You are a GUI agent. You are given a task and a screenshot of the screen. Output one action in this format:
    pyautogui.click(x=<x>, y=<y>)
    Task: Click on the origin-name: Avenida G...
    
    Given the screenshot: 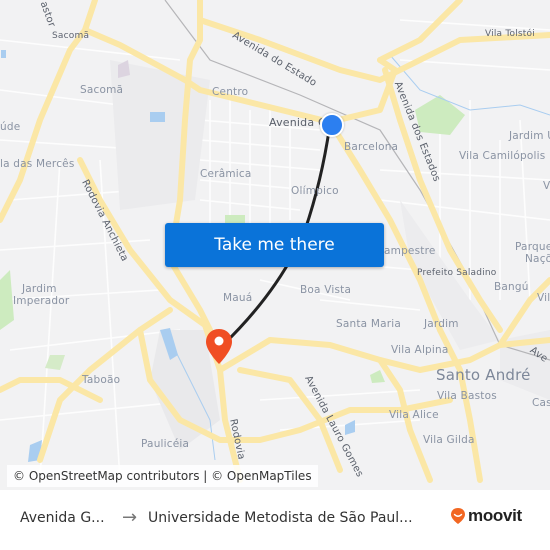 What is the action you would take?
    pyautogui.click(x=62, y=518)
    